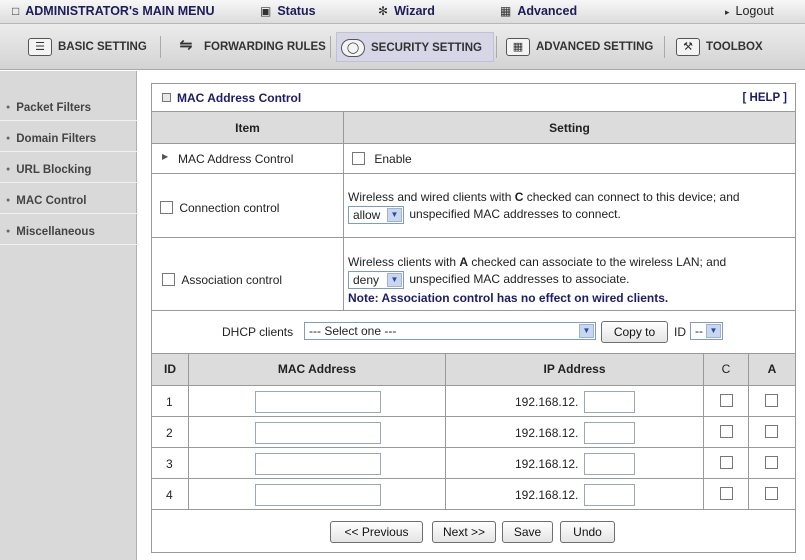  Describe the element at coordinates (749, 11) in the screenshot. I see `logout-link: ▸ Logout` at that location.